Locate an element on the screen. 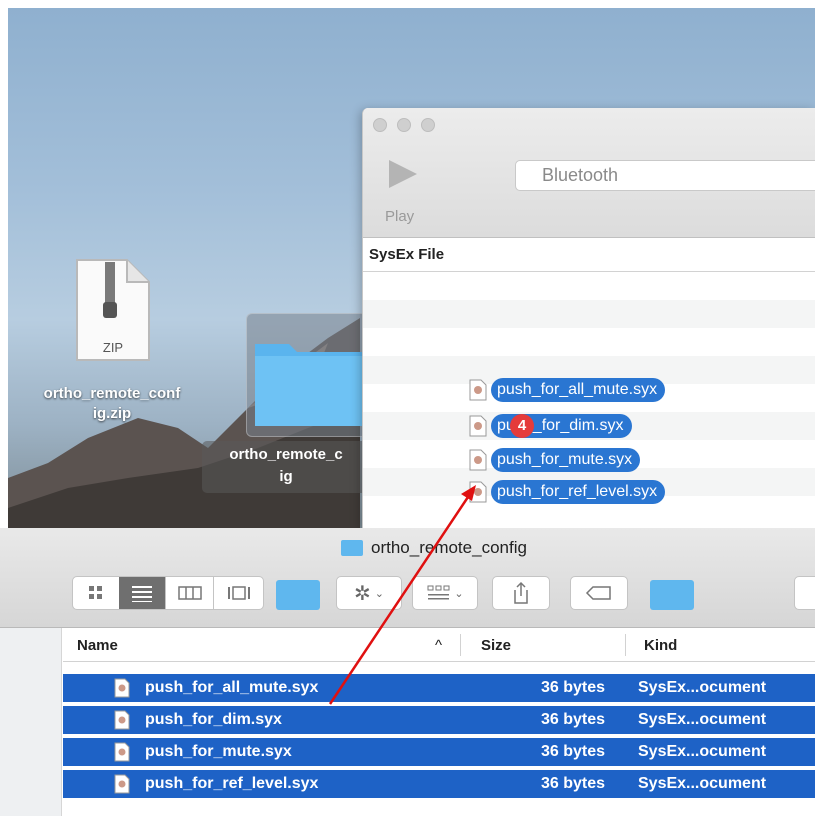  drag-arrow-annotation is located at coordinates (402, 595).